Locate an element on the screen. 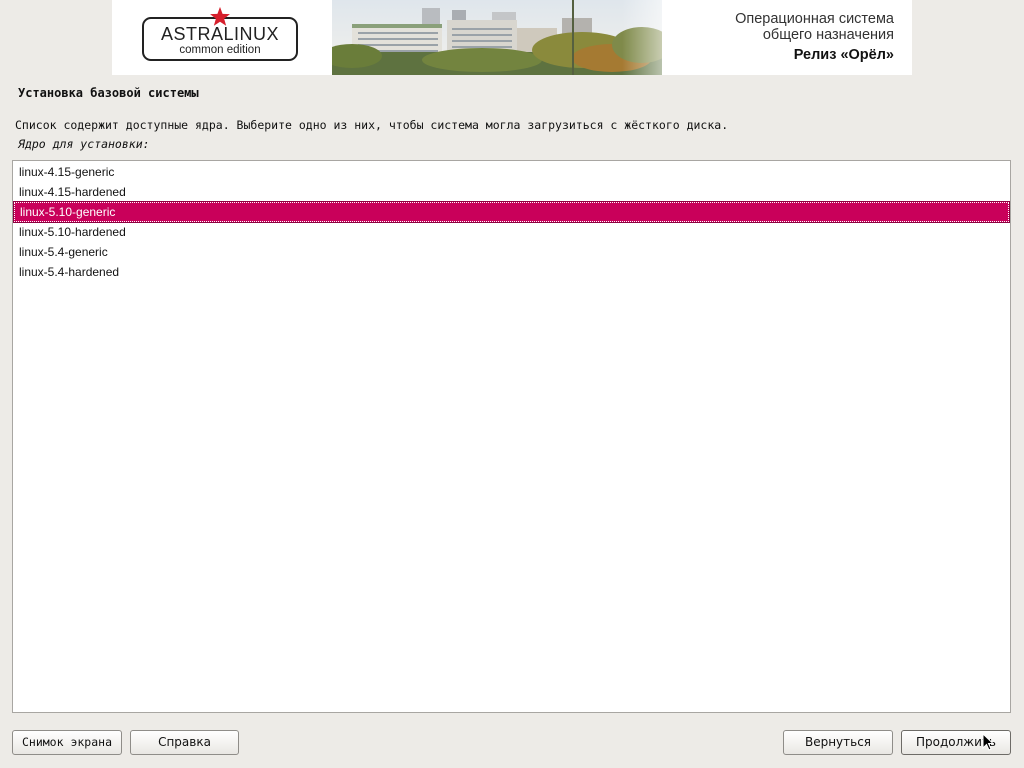 This screenshot has height=768, width=1024. help-button: Справка is located at coordinates (184, 742).